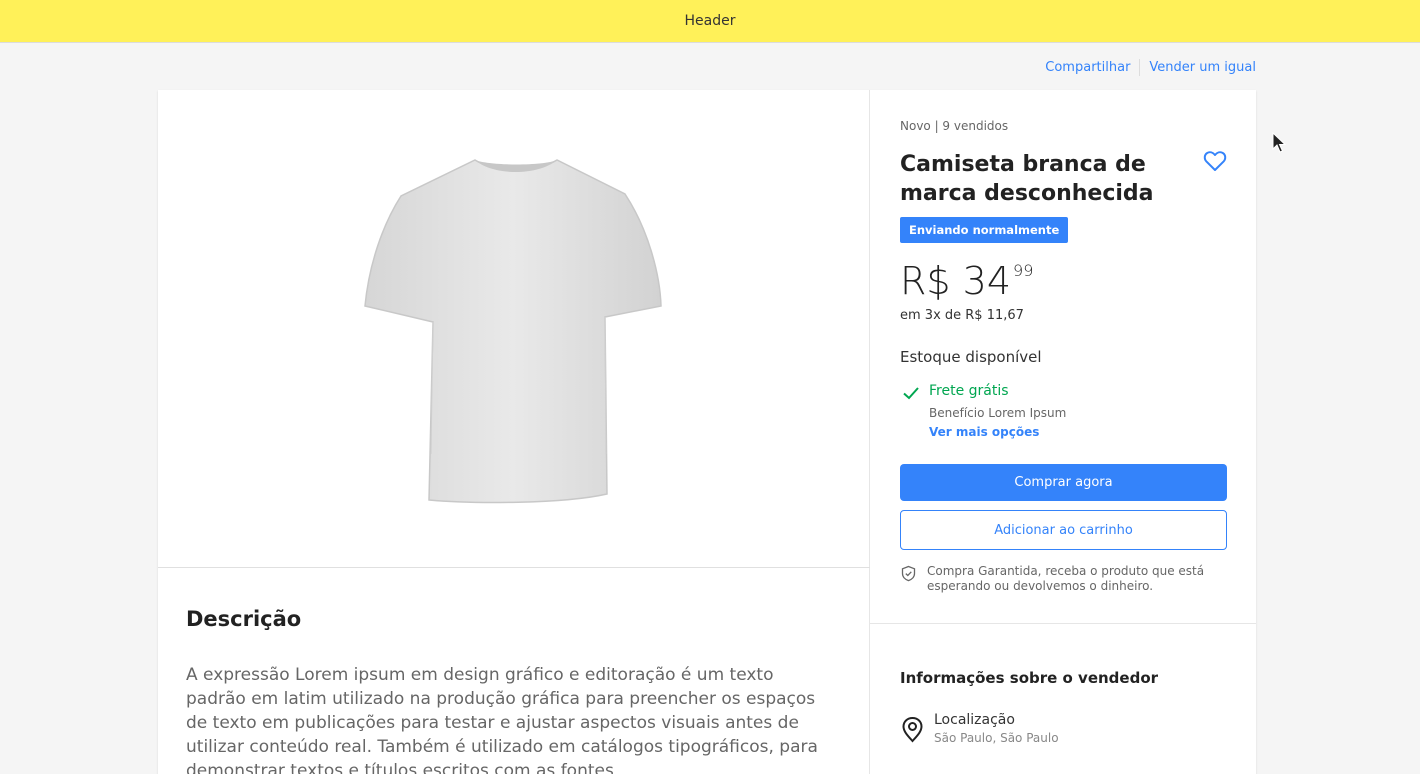 The width and height of the screenshot is (1420, 774). Describe the element at coordinates (1087, 67) in the screenshot. I see `share-link: Compartilhar` at that location.